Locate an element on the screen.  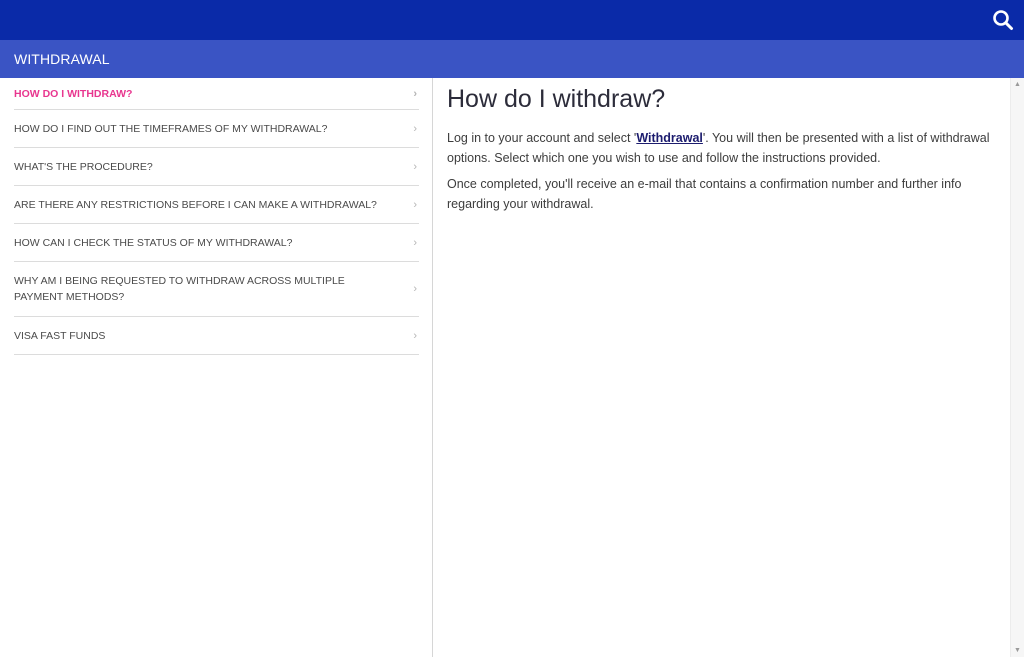
faq-item-visa-fast-funds: VISA FAST FUNDS › is located at coordinates (216, 336).